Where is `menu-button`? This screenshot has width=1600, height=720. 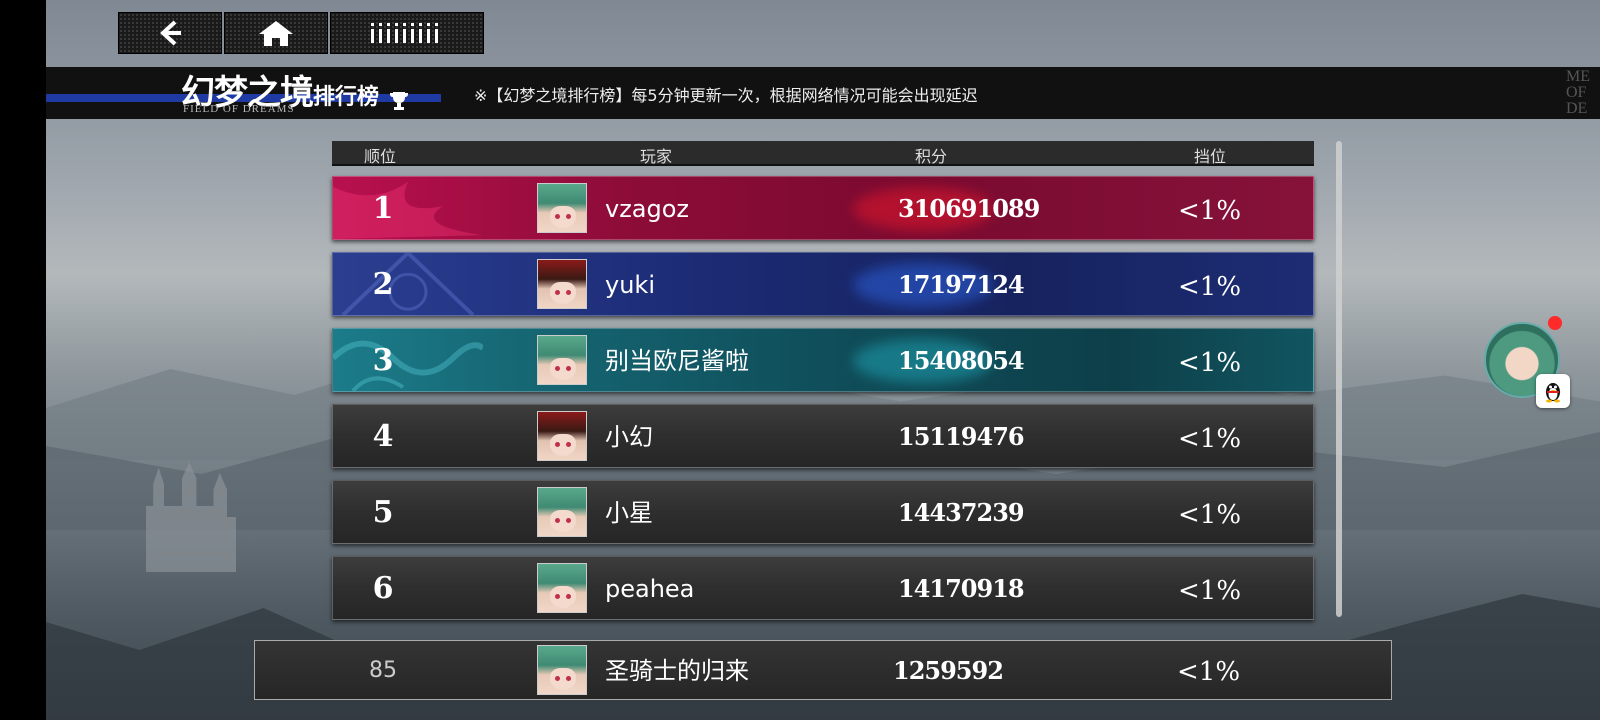 menu-button is located at coordinates (407, 33).